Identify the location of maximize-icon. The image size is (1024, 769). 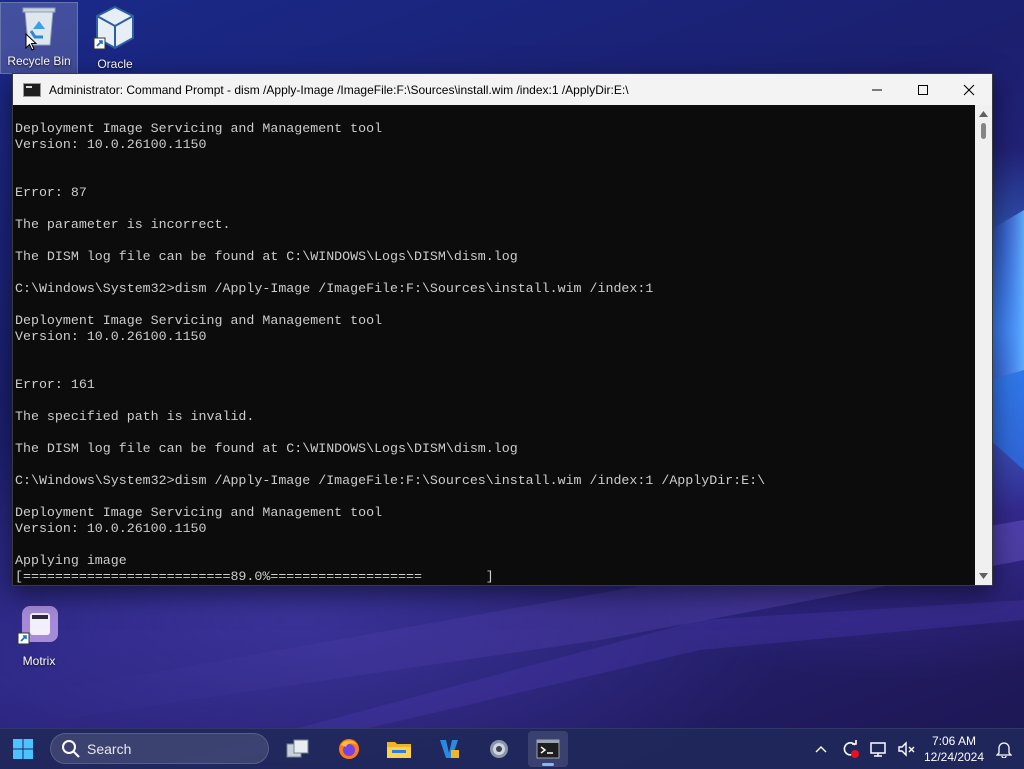
(923, 89).